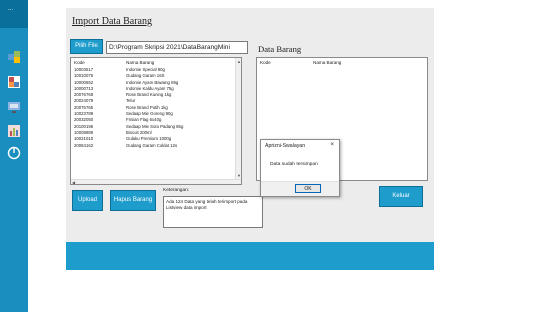 The image size is (534, 312). What do you see at coordinates (239, 61) in the screenshot?
I see `scroll-up-icon: ▲` at bounding box center [239, 61].